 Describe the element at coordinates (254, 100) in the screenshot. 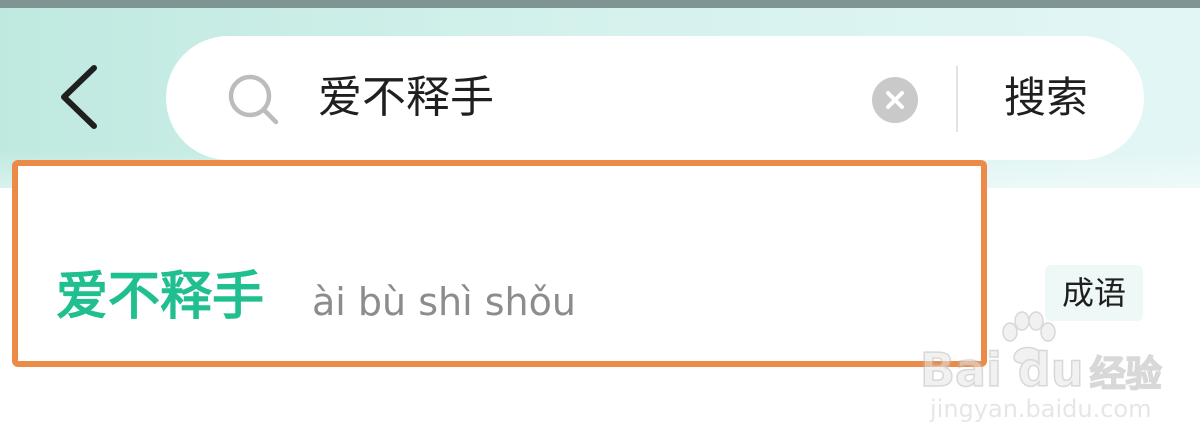

I see `search-icon` at that location.